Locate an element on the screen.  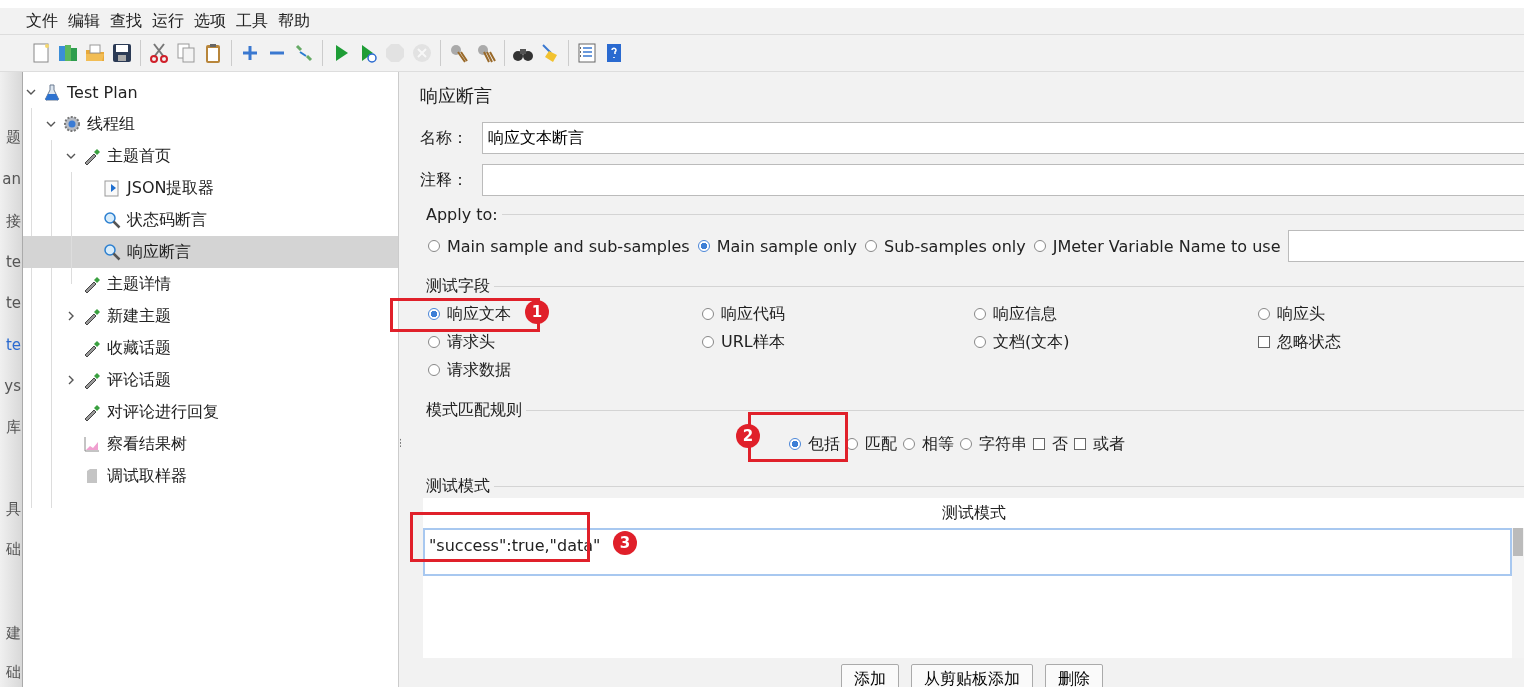
broom-icon is located at coordinates (459, 53).